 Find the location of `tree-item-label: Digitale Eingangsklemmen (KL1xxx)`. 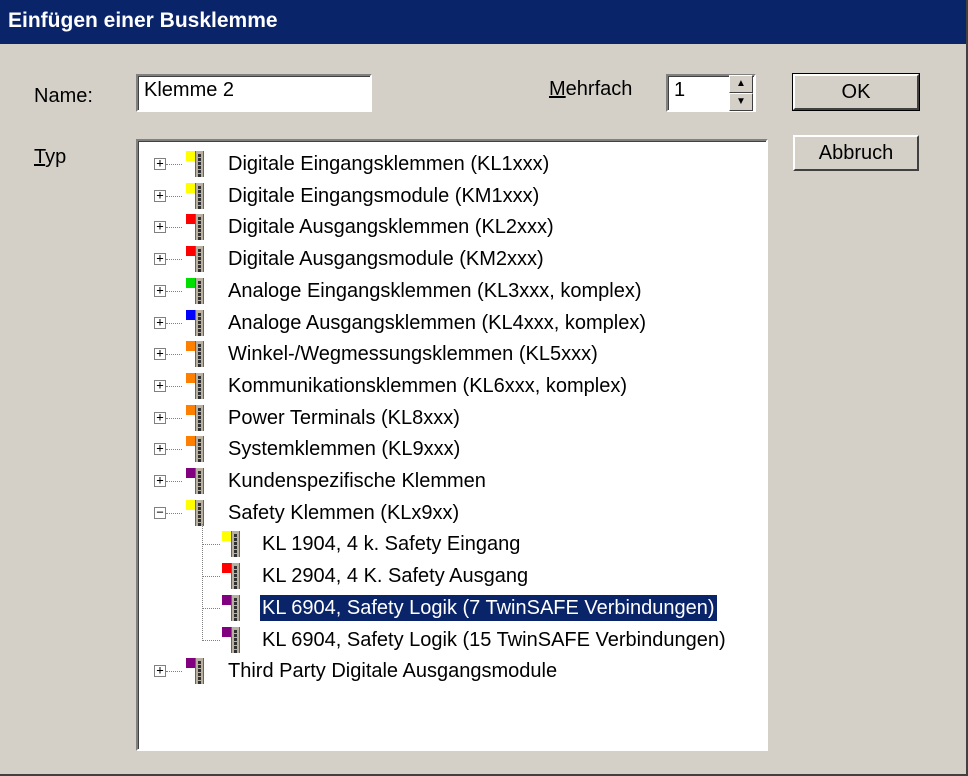

tree-item-label: Digitale Eingangsklemmen (KL1xxx) is located at coordinates (389, 164).